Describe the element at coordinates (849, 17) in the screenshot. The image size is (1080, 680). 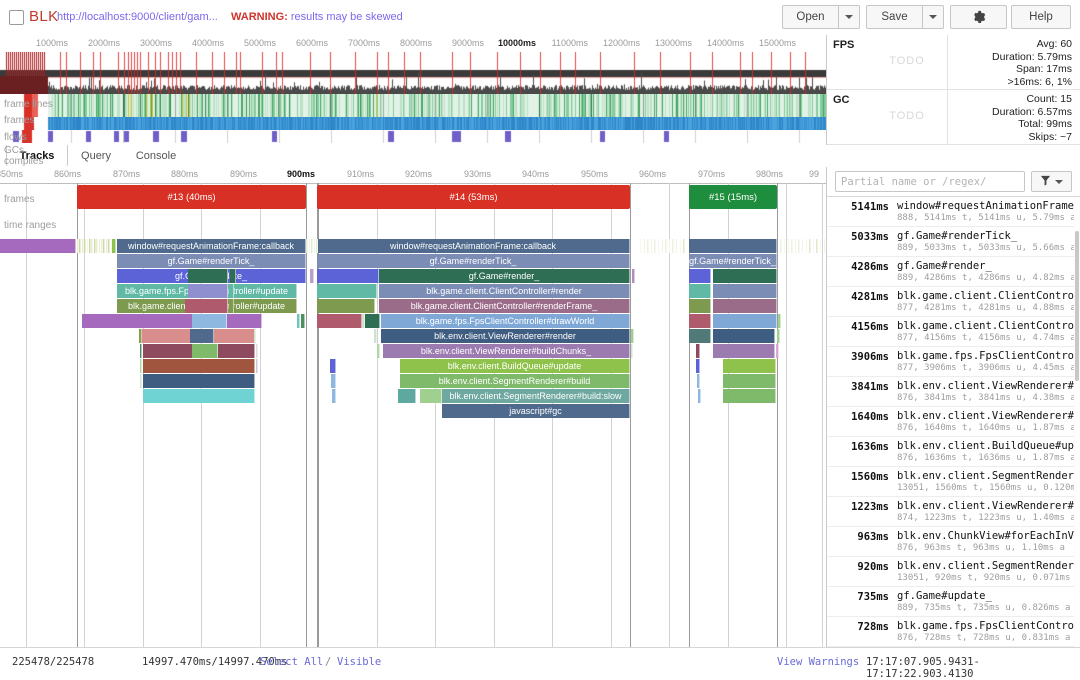
I see `open-dropdown-button` at that location.